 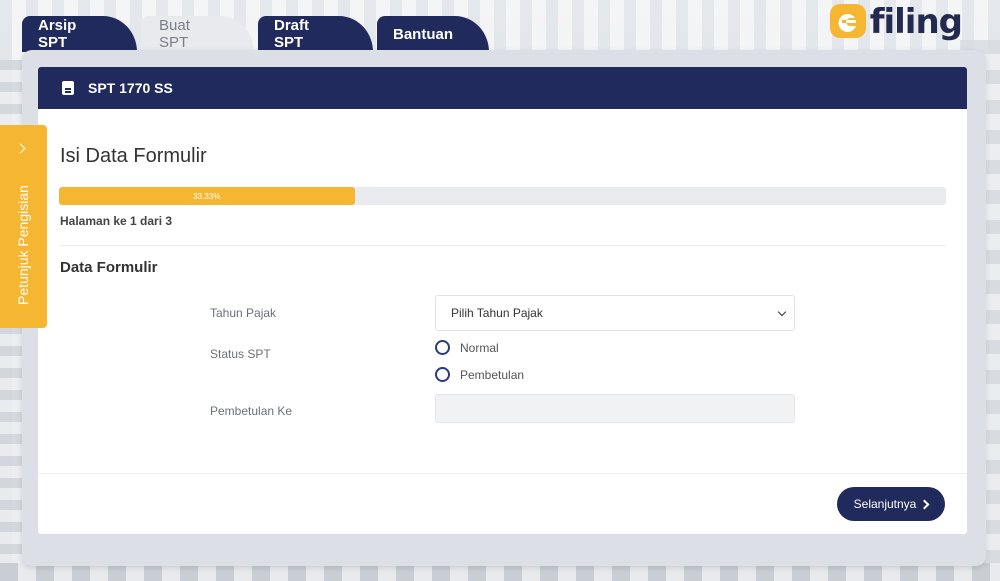 I want to click on chevron-down-icon, so click(x=782, y=312).